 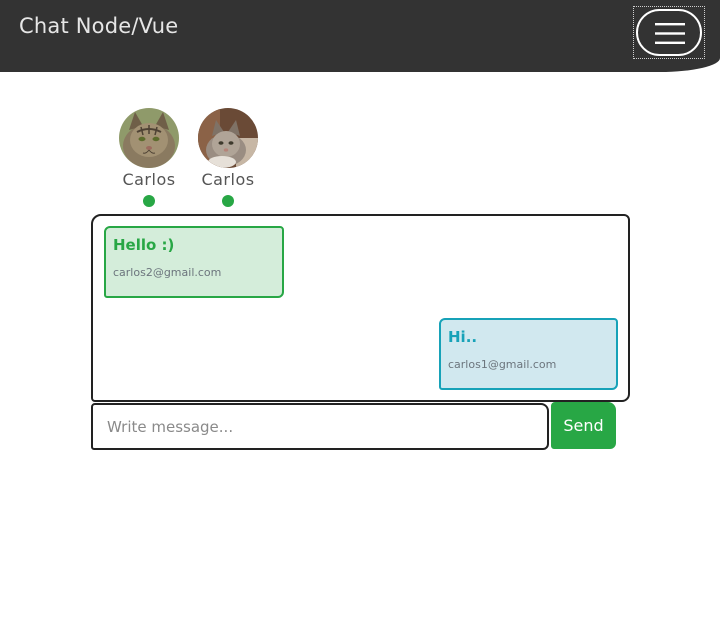 I want to click on message-text: Hello :), so click(x=144, y=245).